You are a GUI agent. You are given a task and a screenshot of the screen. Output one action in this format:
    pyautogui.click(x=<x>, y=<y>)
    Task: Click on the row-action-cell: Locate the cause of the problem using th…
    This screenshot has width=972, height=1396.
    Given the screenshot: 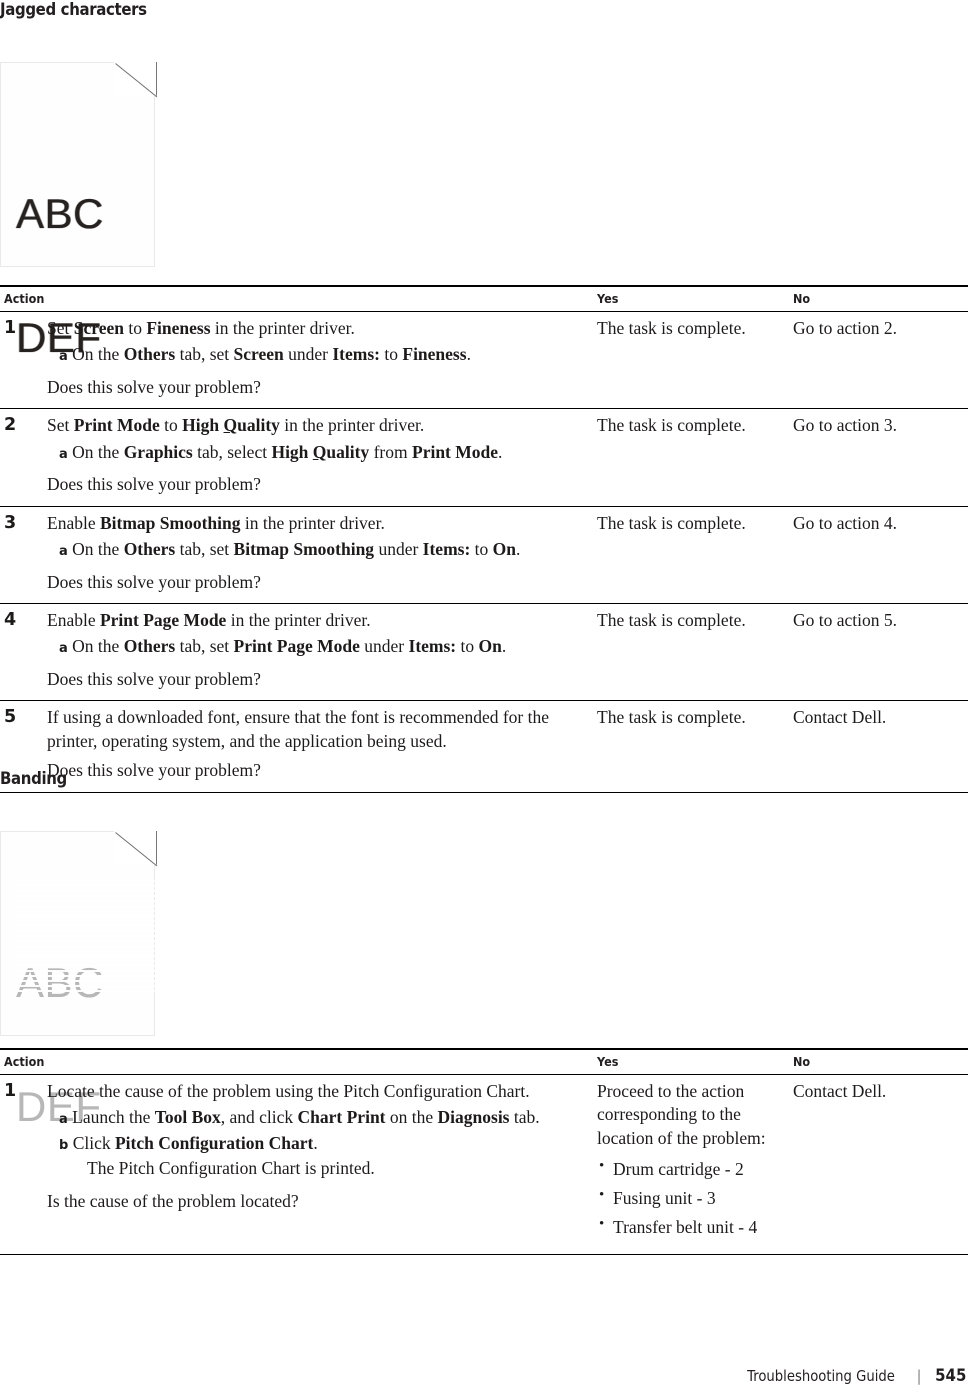 What is the action you would take?
    pyautogui.click(x=318, y=1164)
    